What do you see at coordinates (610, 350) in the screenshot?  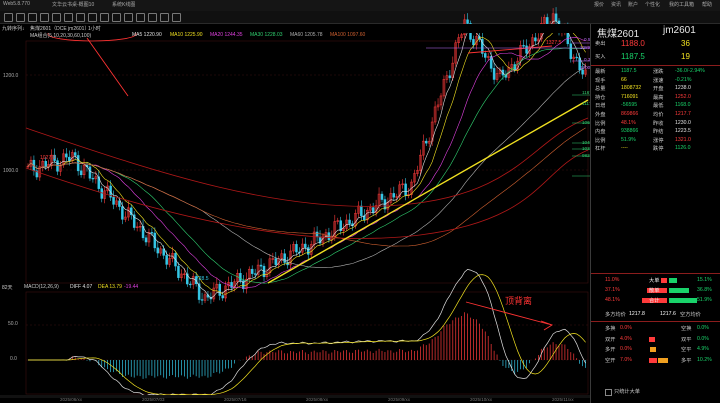 I see `pos-label: 多开` at bounding box center [610, 350].